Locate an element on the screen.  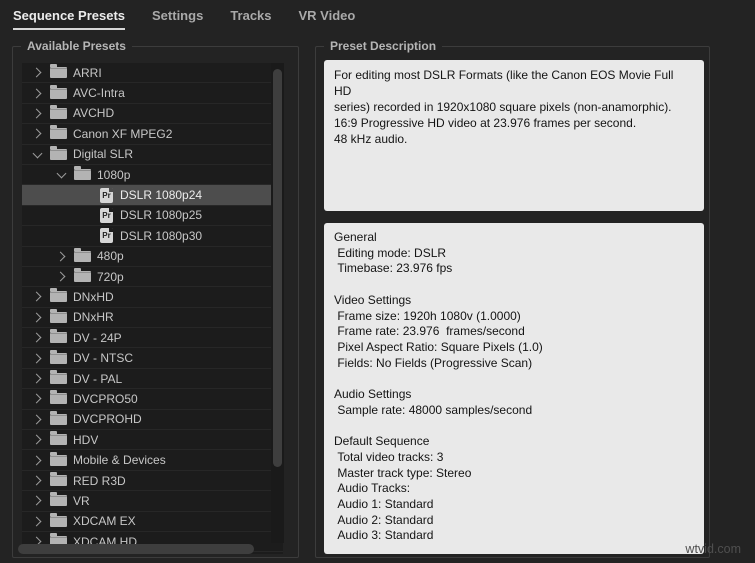
tree-item: HDV is located at coordinates (152, 440).